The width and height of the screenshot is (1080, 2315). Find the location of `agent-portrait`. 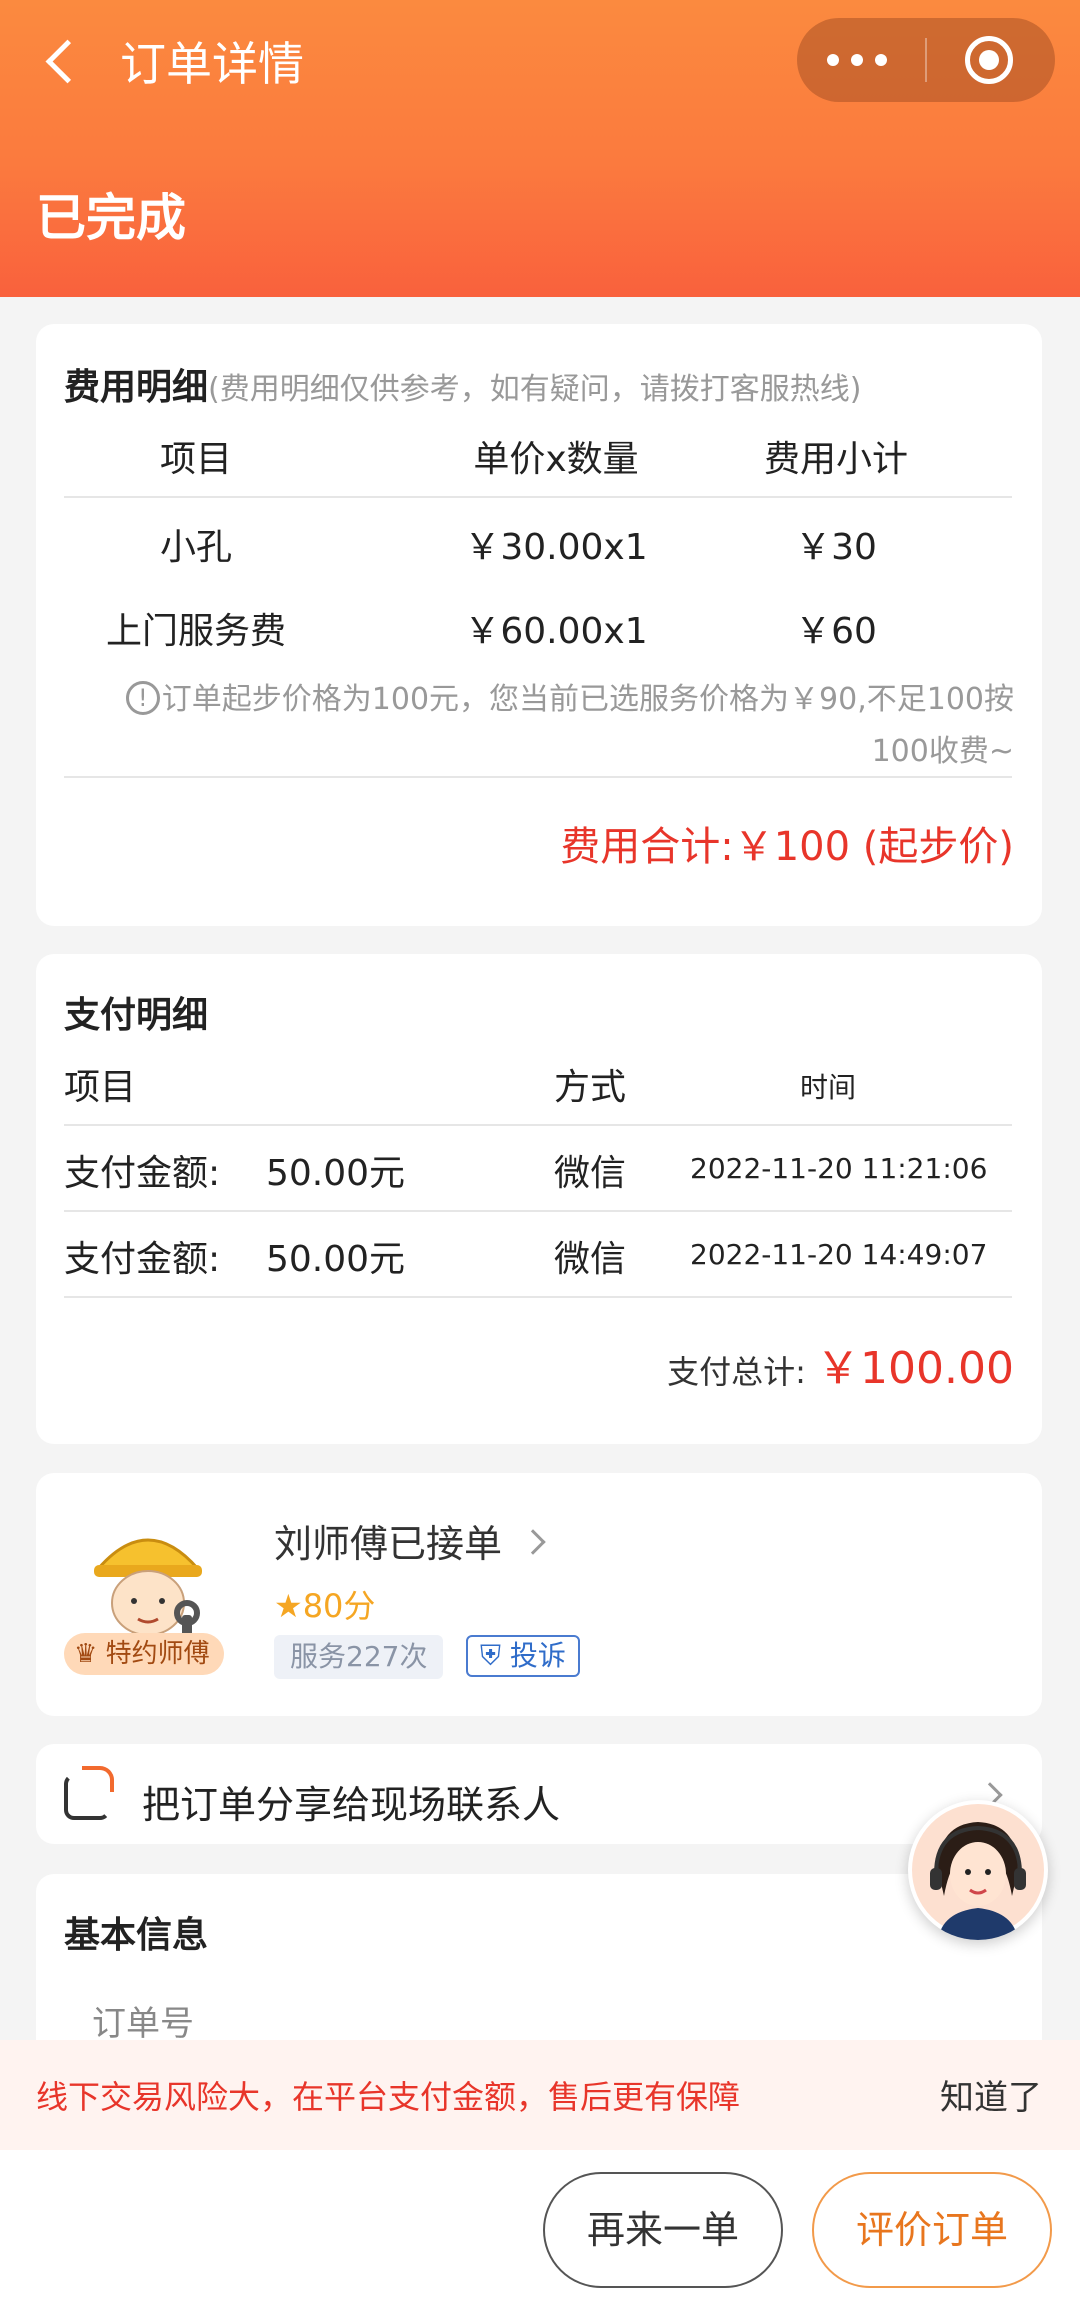

agent-portrait is located at coordinates (978, 1872).